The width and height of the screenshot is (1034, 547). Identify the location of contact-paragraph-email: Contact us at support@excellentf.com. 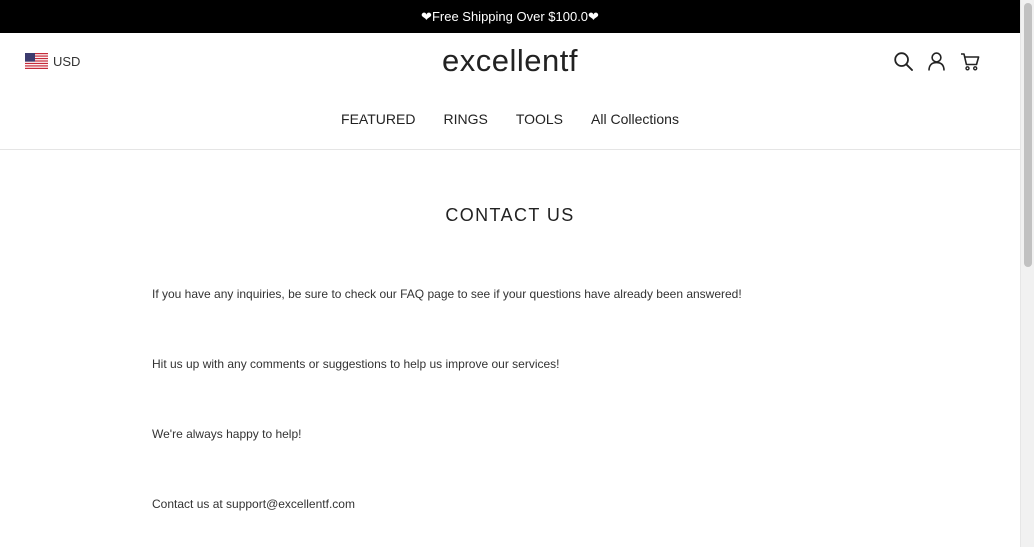
(253, 504).